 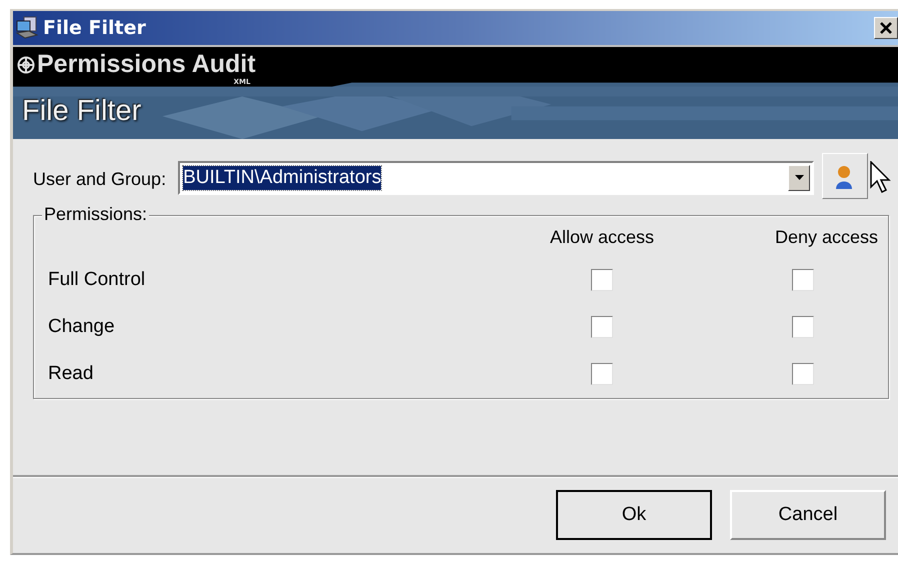 What do you see at coordinates (826, 237) in the screenshot?
I see `column-header: Deny access` at bounding box center [826, 237].